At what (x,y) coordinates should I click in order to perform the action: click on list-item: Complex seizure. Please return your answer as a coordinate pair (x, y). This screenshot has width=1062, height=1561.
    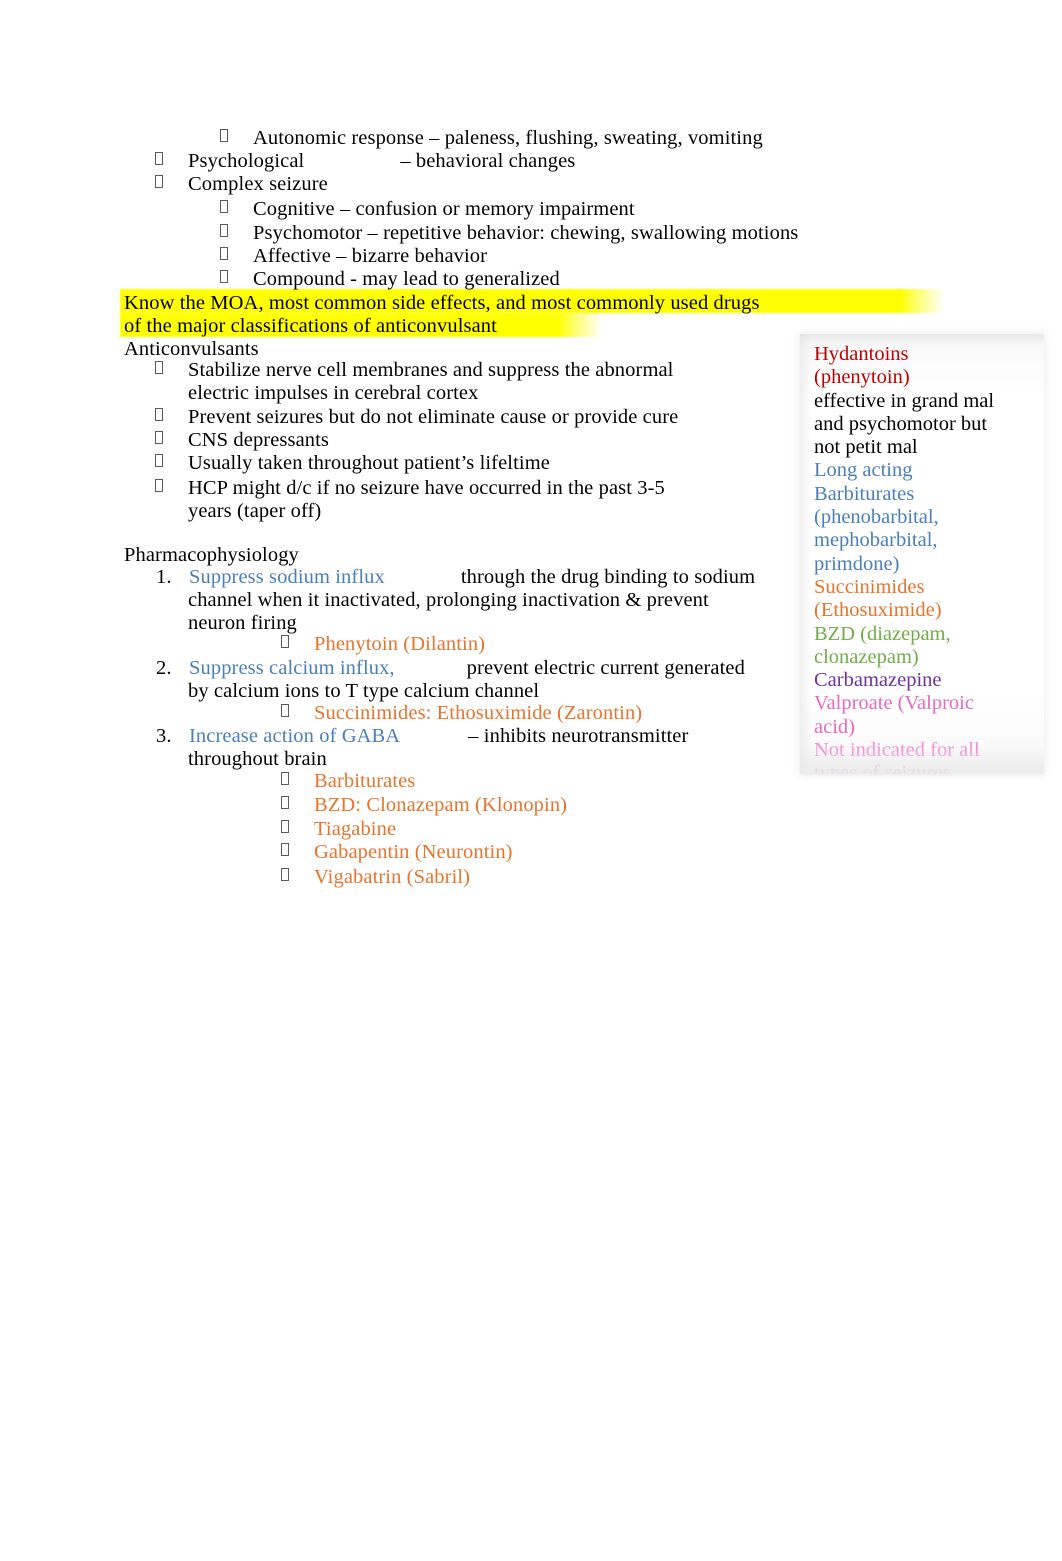
    Looking at the image, I should click on (241, 183).